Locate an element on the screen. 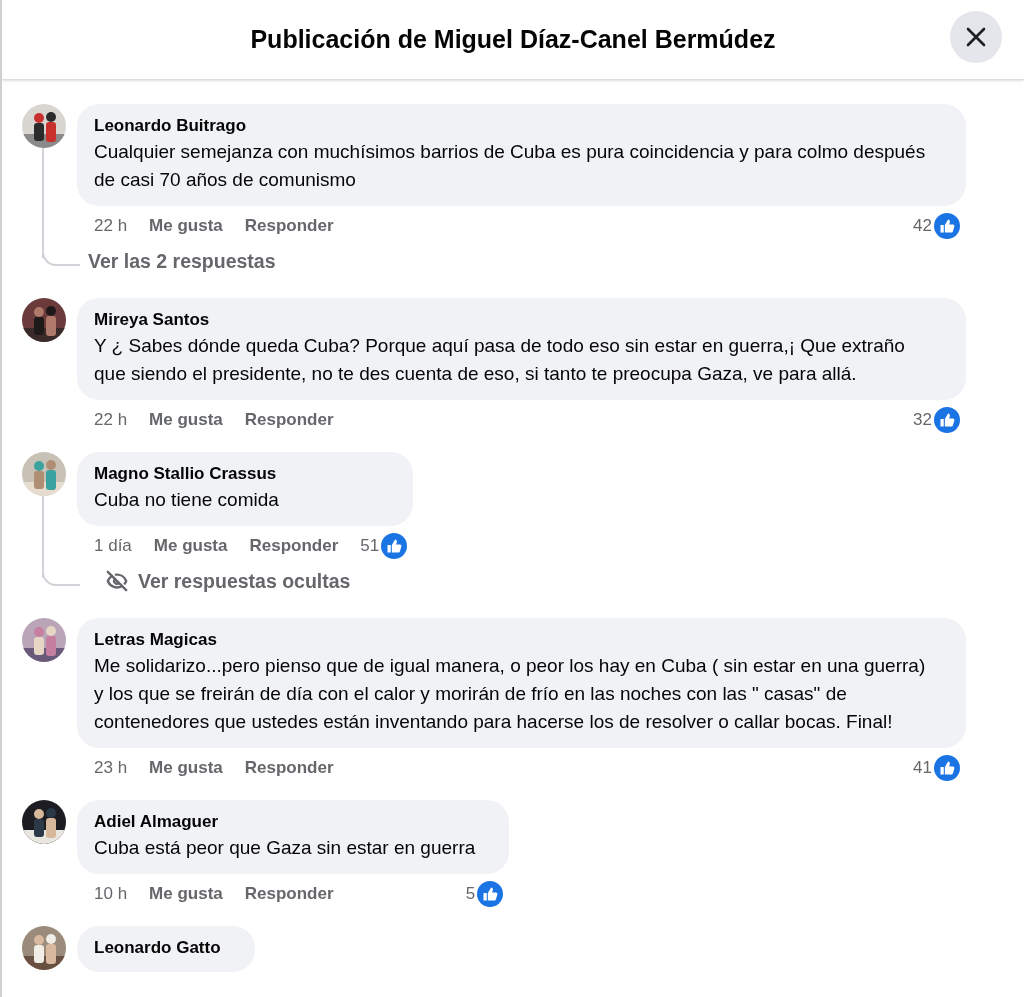 This screenshot has height=997, width=1024. comment-time: 10 h is located at coordinates (111, 894).